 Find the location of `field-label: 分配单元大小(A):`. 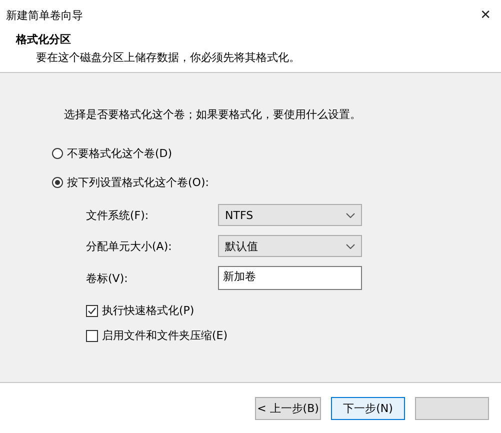

field-label: 分配单元大小(A): is located at coordinates (129, 246).